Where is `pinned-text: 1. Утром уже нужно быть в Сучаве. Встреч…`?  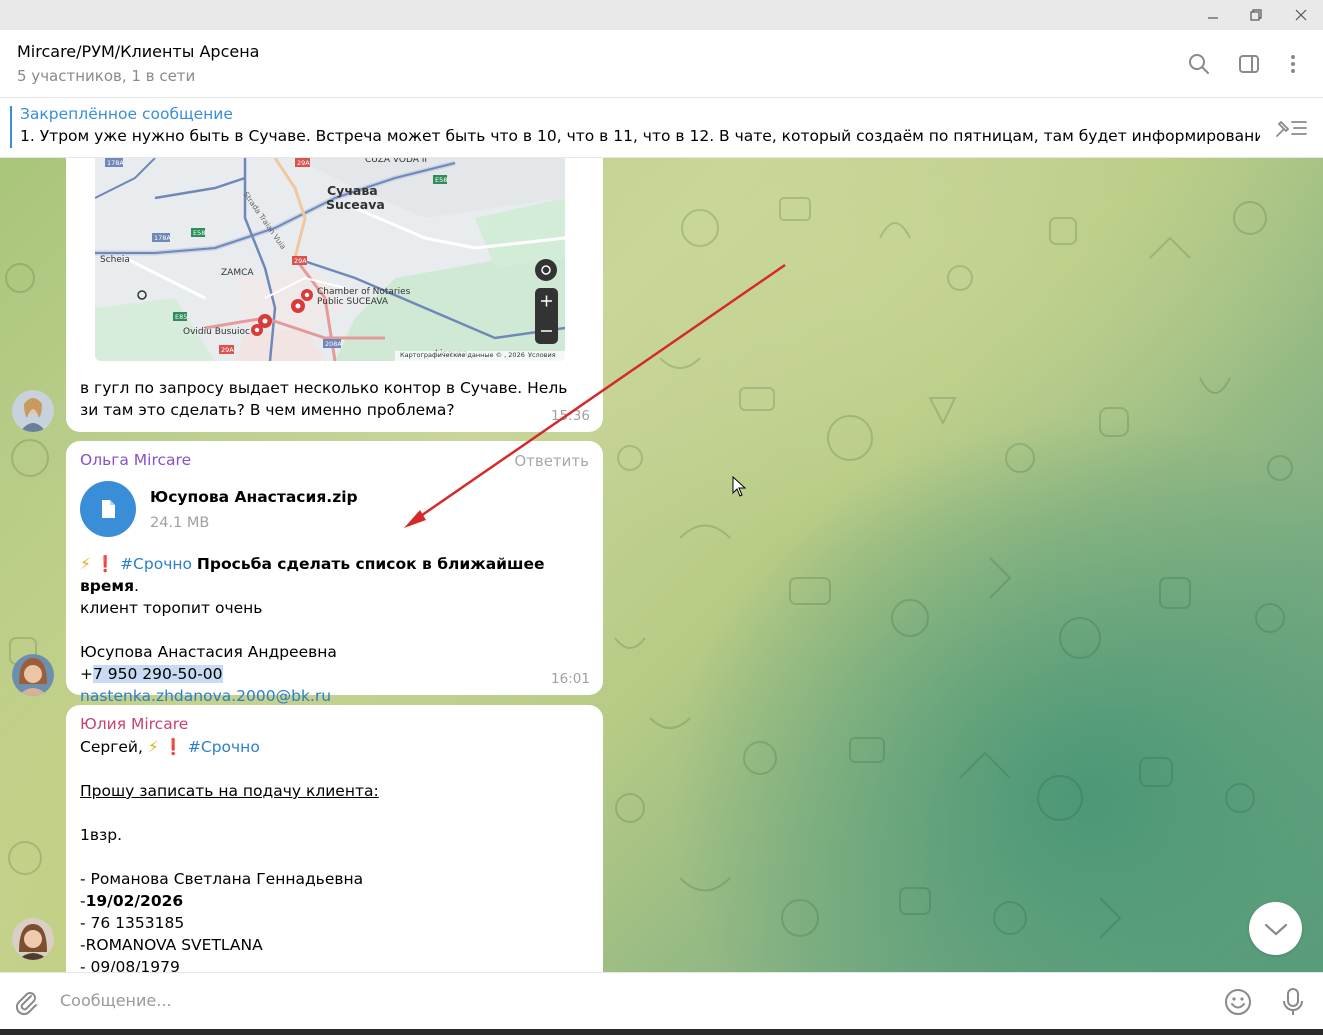 pinned-text: 1. Утром уже нужно быть в Сучаве. Встреч… is located at coordinates (640, 136).